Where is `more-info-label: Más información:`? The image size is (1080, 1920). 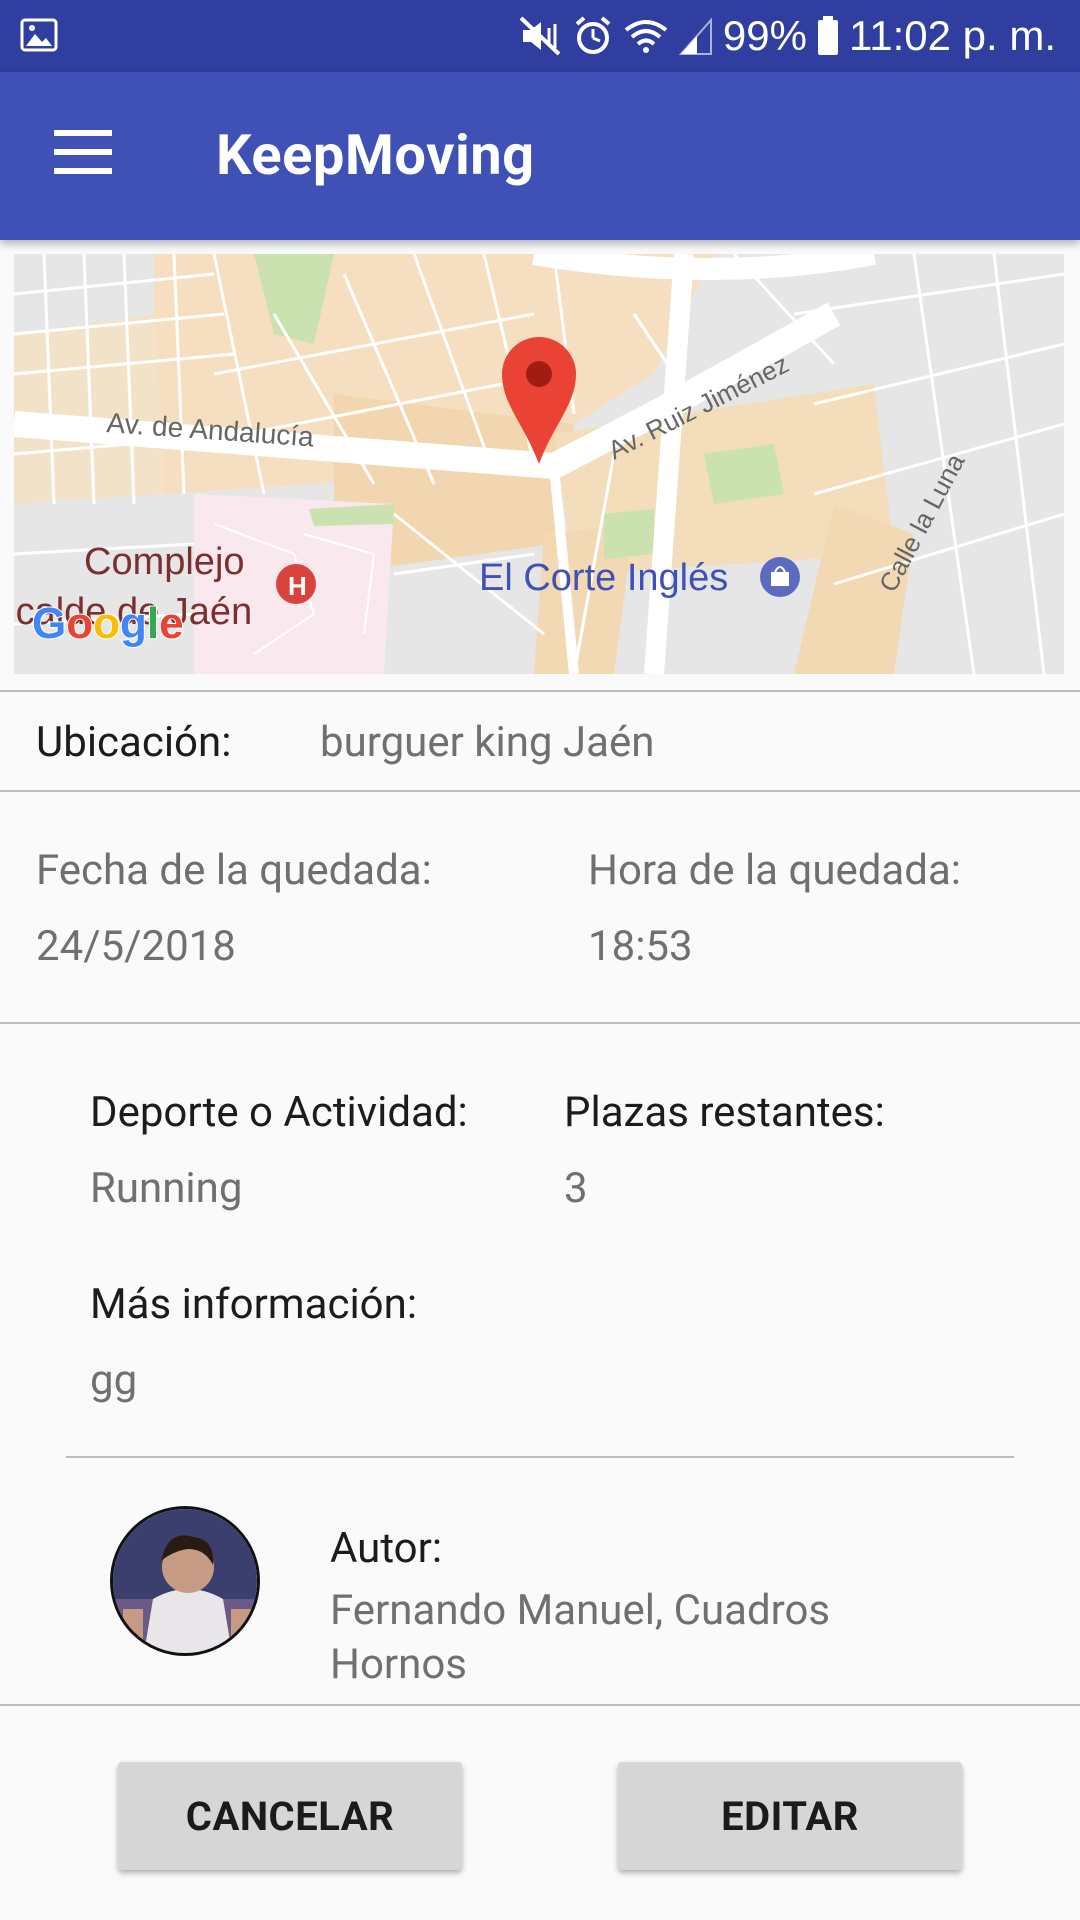
more-info-label: Más información: is located at coordinates (253, 1304).